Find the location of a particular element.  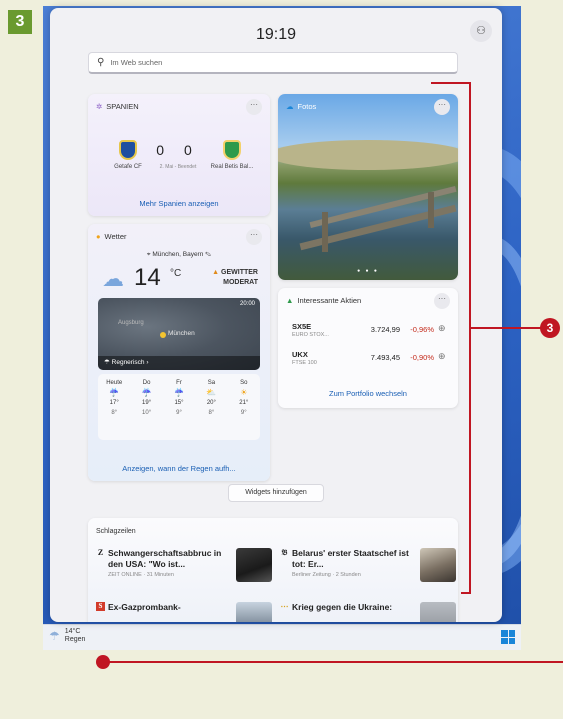

berliner-zeitung-logo-icon: 𝔅 is located at coordinates (284, 552).